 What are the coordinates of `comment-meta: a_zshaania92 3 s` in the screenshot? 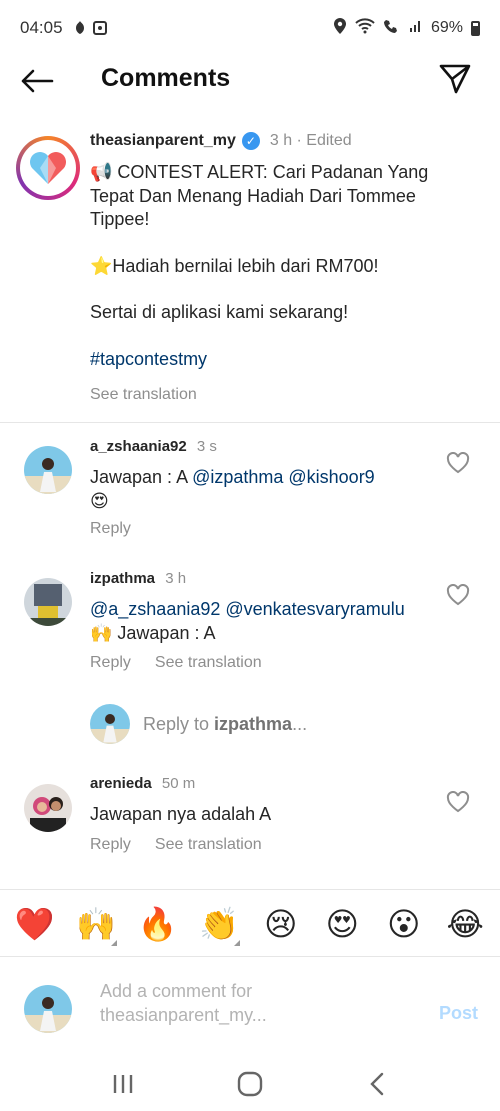 It's located at (153, 446).